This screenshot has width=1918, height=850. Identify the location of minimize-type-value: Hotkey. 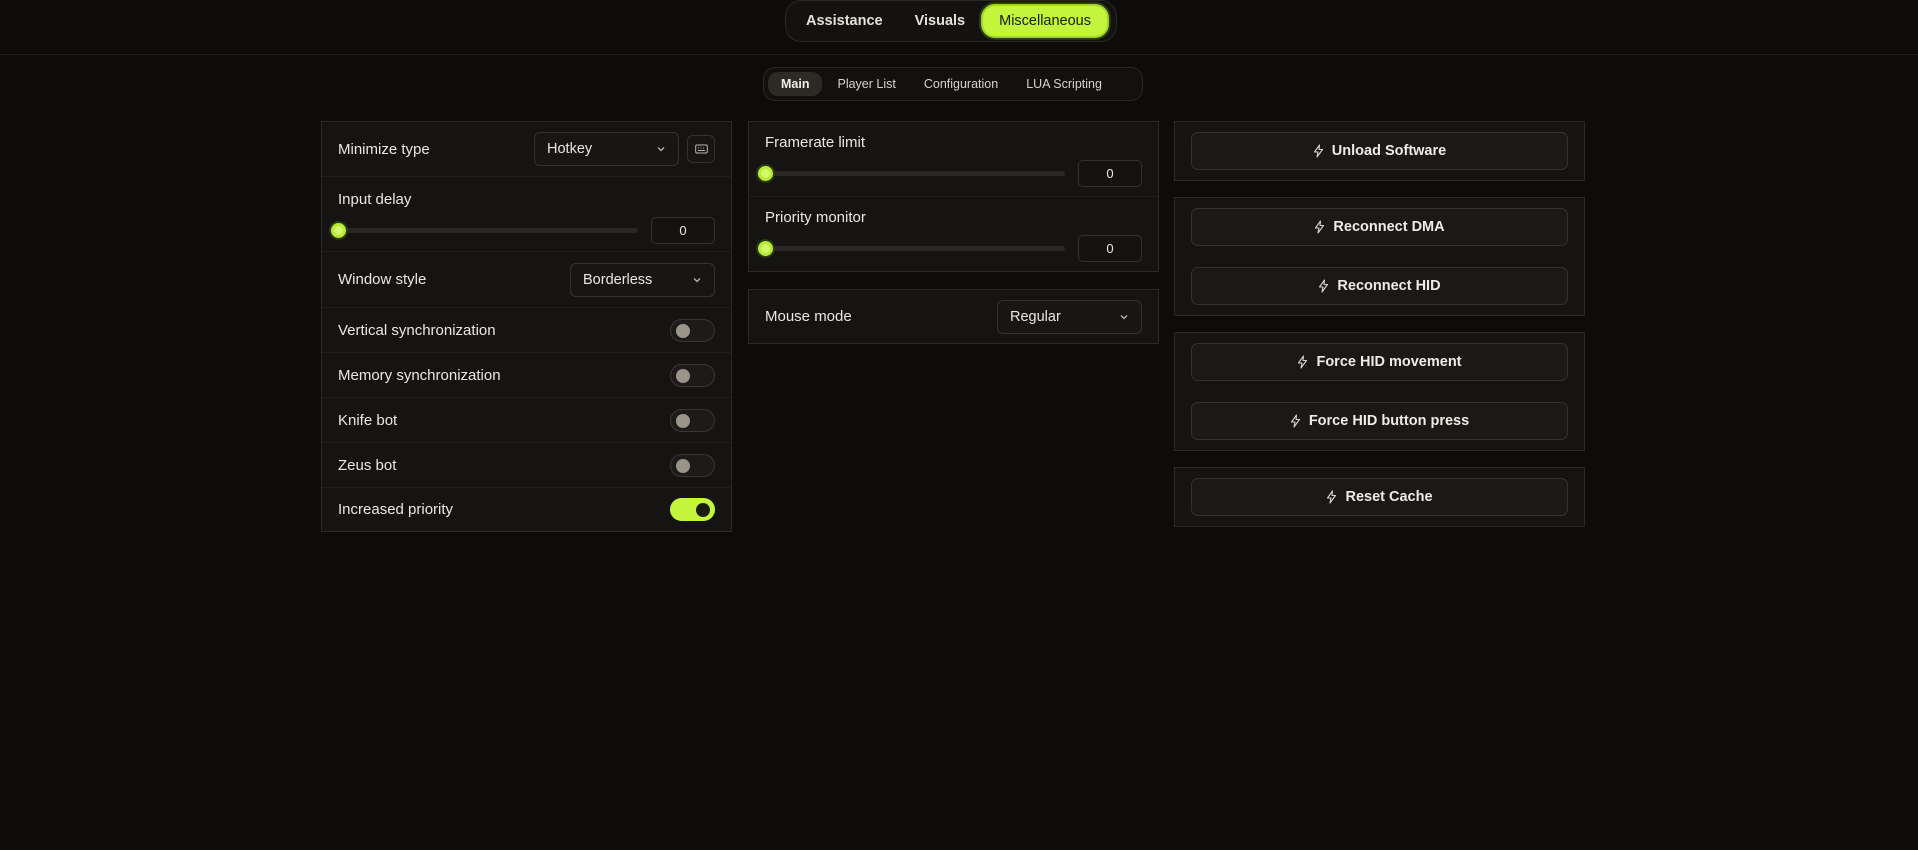
(570, 149).